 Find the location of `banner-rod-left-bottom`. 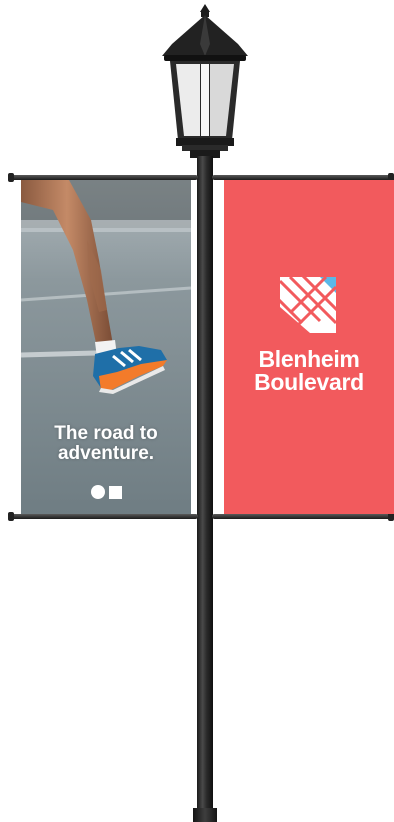

banner-rod-left-bottom is located at coordinates (103, 516).